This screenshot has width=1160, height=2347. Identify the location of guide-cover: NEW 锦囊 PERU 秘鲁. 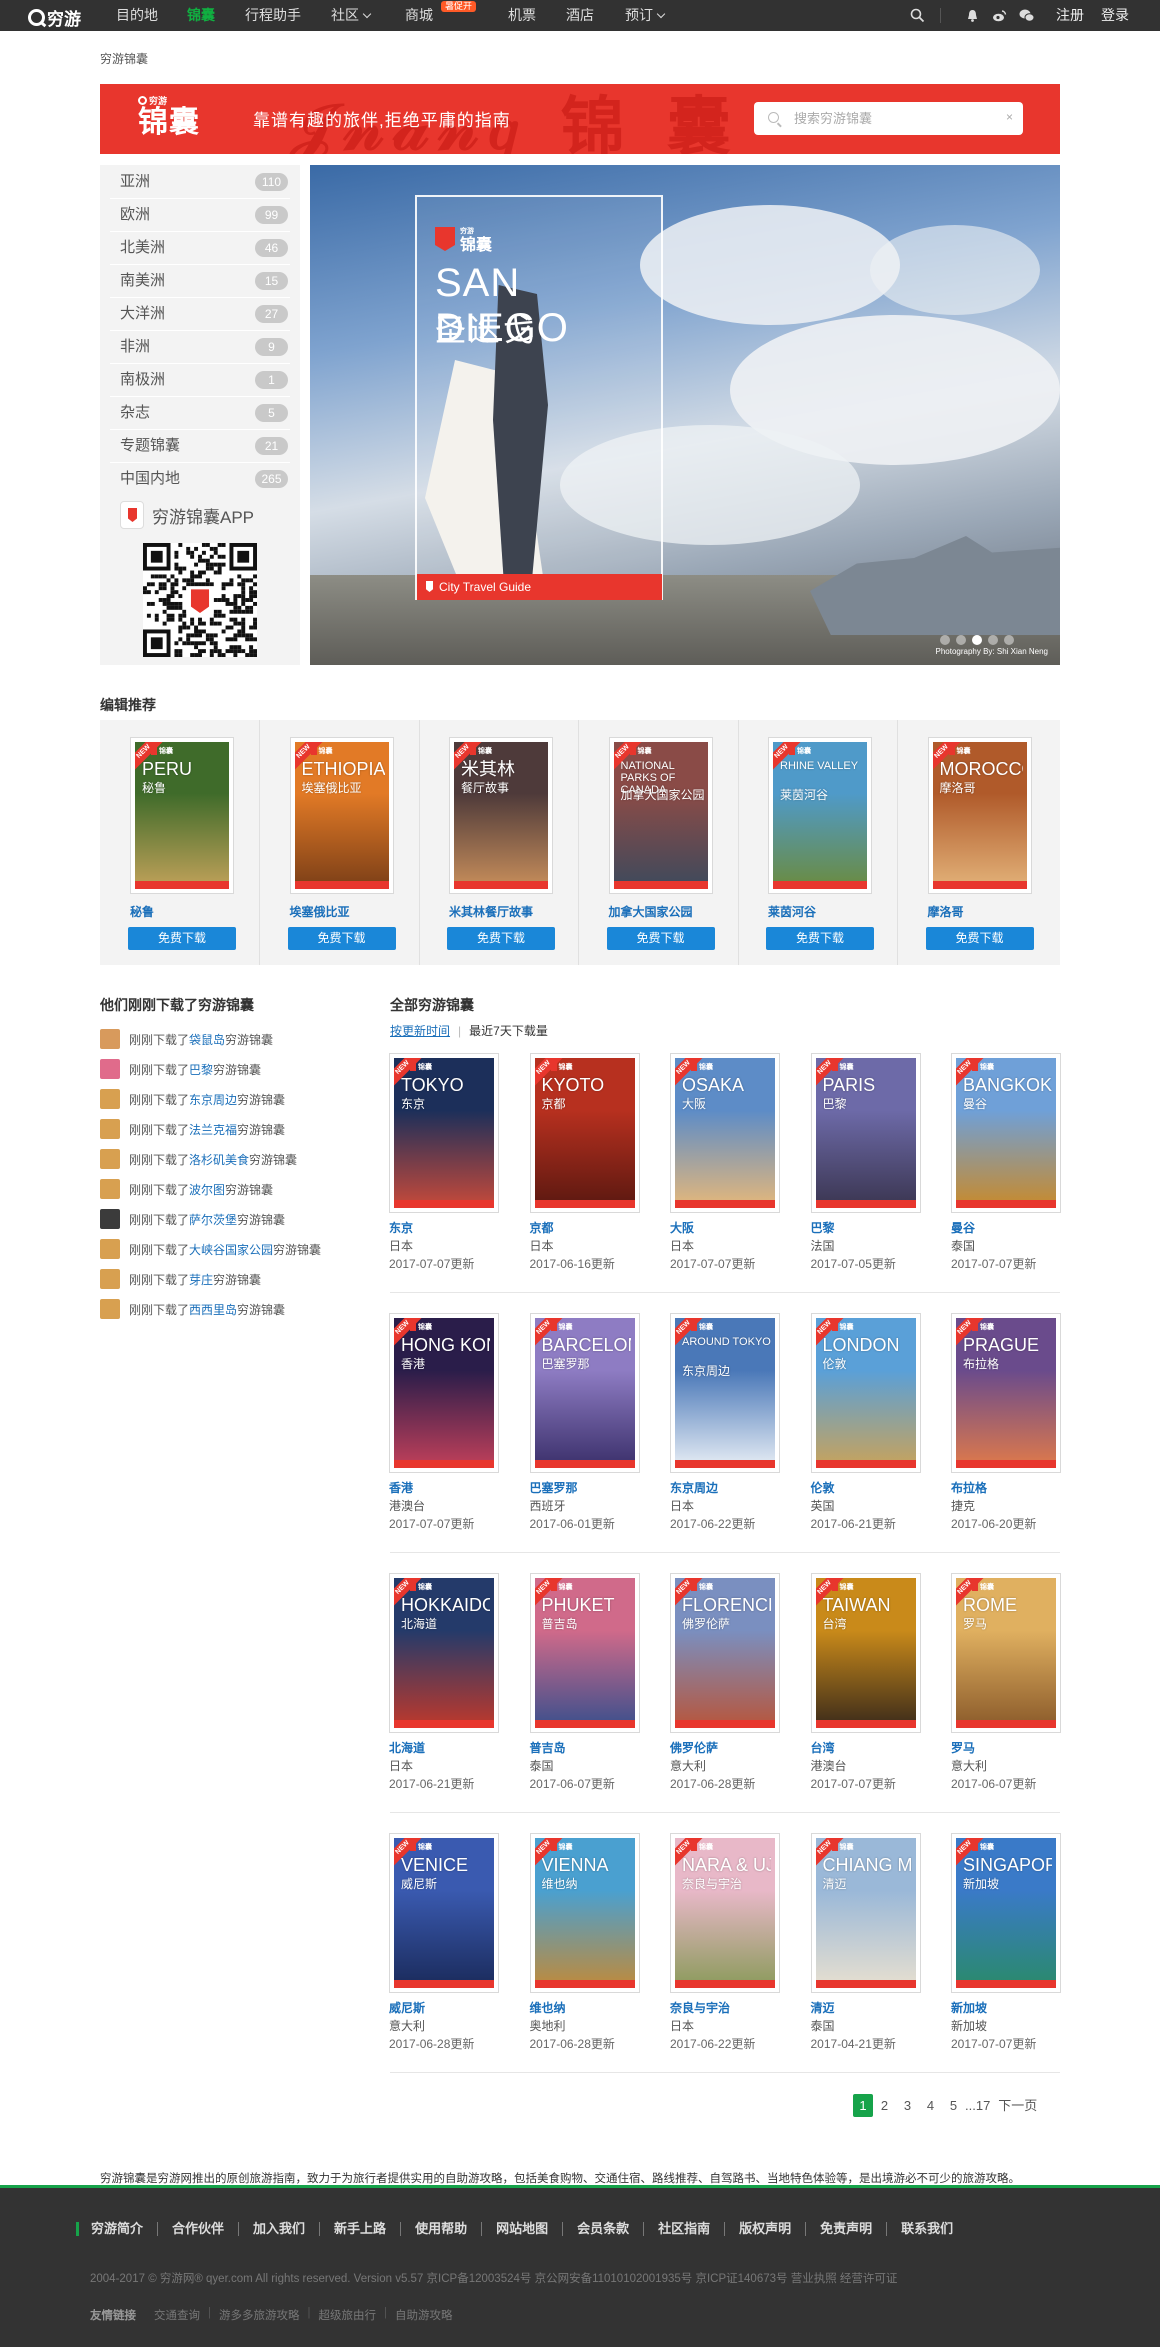
(182, 815).